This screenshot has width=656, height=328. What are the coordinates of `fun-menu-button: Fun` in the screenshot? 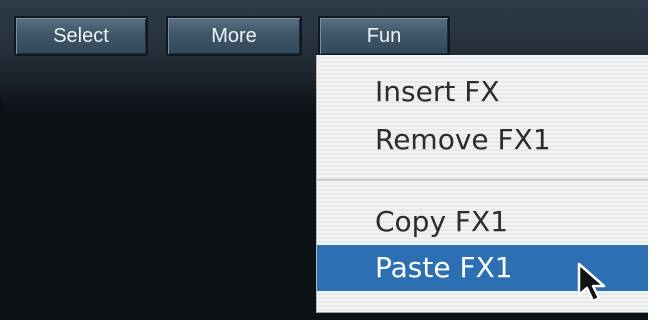 It's located at (384, 36).